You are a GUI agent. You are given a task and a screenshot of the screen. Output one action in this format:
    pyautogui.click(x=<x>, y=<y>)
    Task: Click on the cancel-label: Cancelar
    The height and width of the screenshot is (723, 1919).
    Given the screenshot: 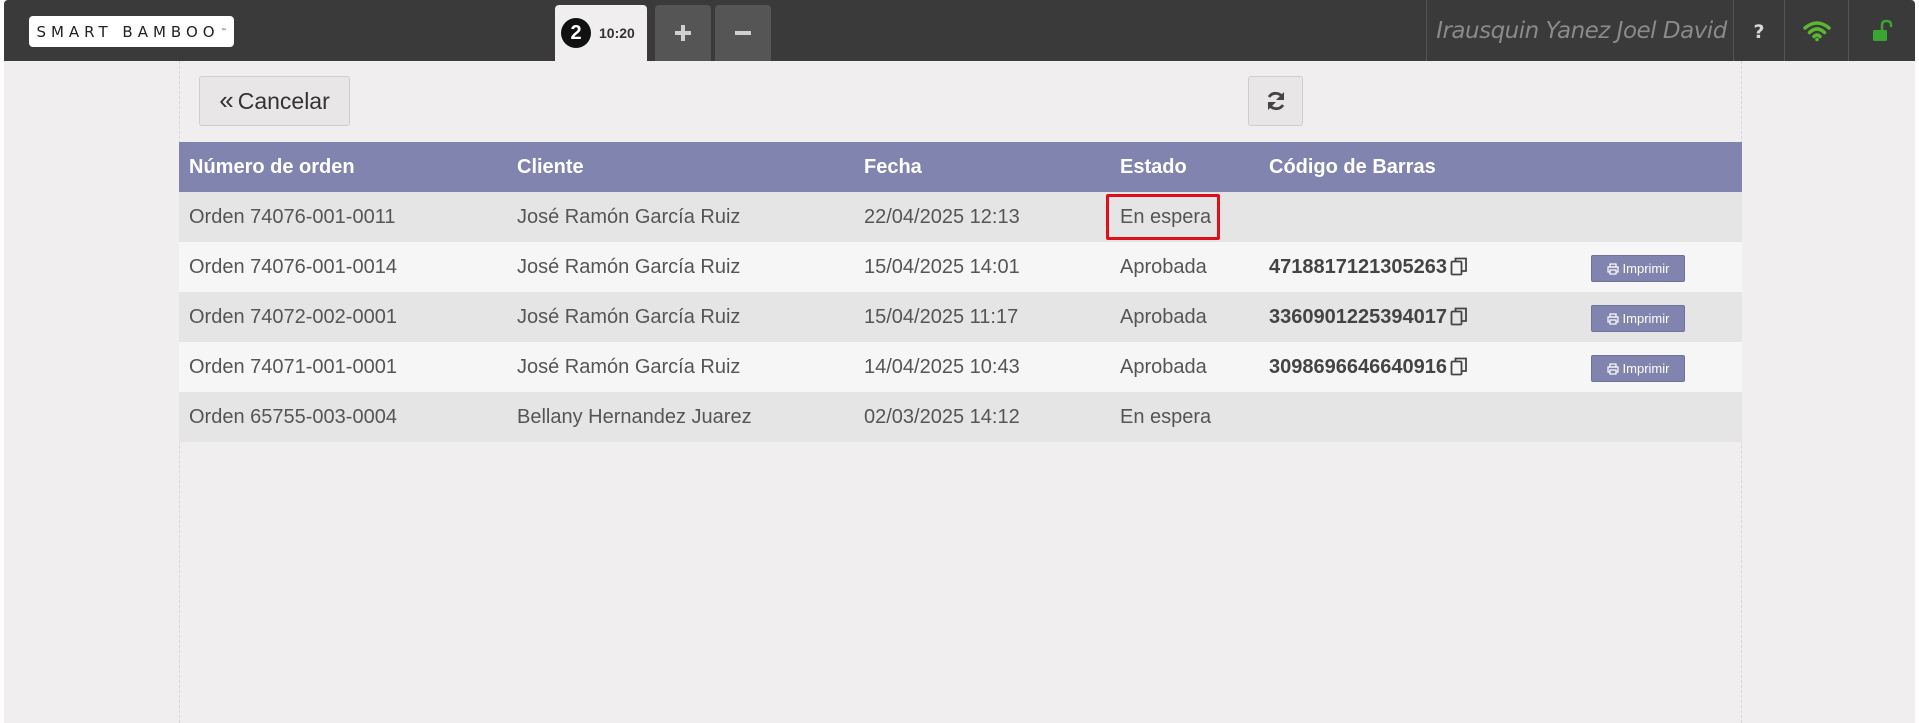 What is the action you would take?
    pyautogui.click(x=283, y=100)
    